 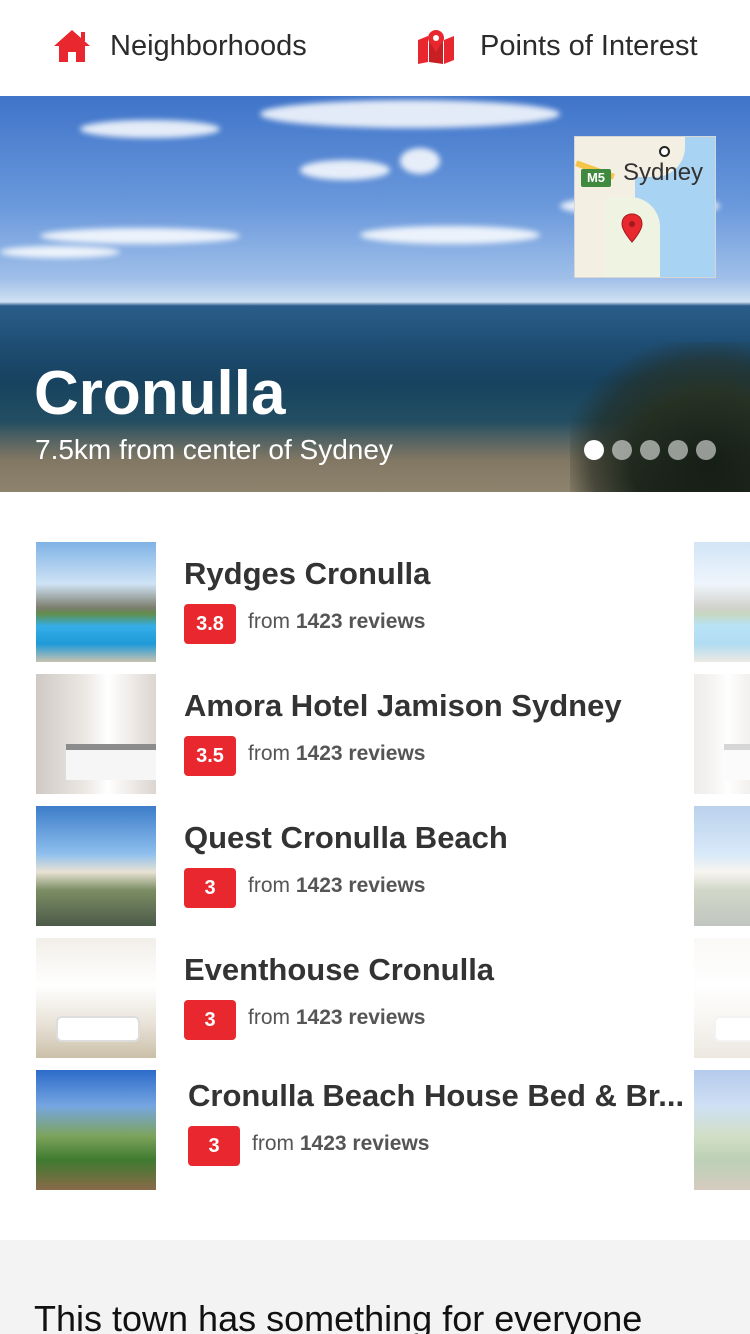 What do you see at coordinates (645, 207) in the screenshot?
I see `location-minimap: M5 Sydney` at bounding box center [645, 207].